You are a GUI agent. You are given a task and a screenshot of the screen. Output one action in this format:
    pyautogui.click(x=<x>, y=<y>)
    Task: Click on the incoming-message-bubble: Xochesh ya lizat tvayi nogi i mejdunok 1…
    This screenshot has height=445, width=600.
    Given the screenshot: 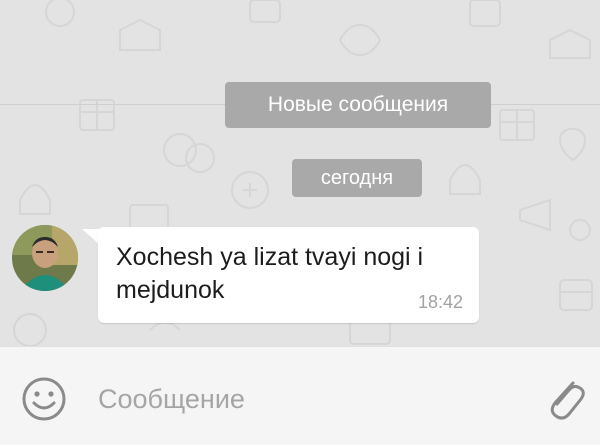 What is the action you would take?
    pyautogui.click(x=288, y=275)
    